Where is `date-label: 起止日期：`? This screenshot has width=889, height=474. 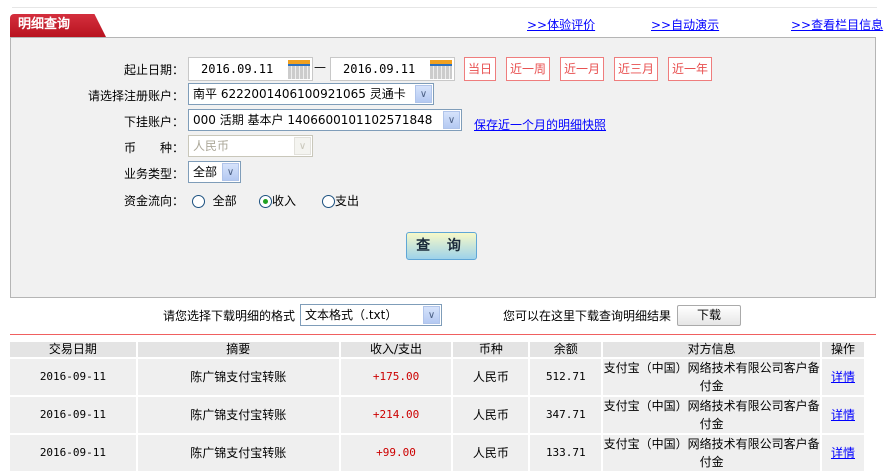
date-label: 起止日期： is located at coordinates (153, 70).